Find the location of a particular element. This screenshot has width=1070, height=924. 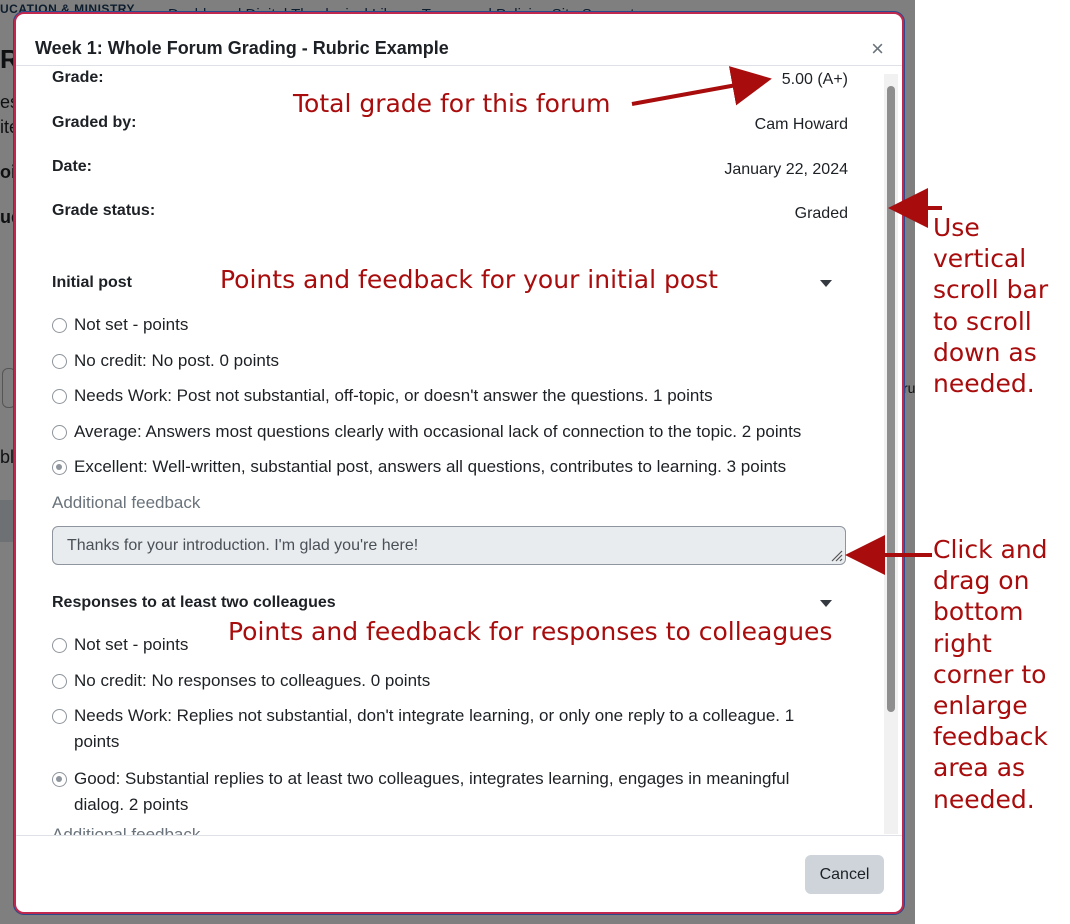

grade-status-label: Grade status: is located at coordinates (104, 210).